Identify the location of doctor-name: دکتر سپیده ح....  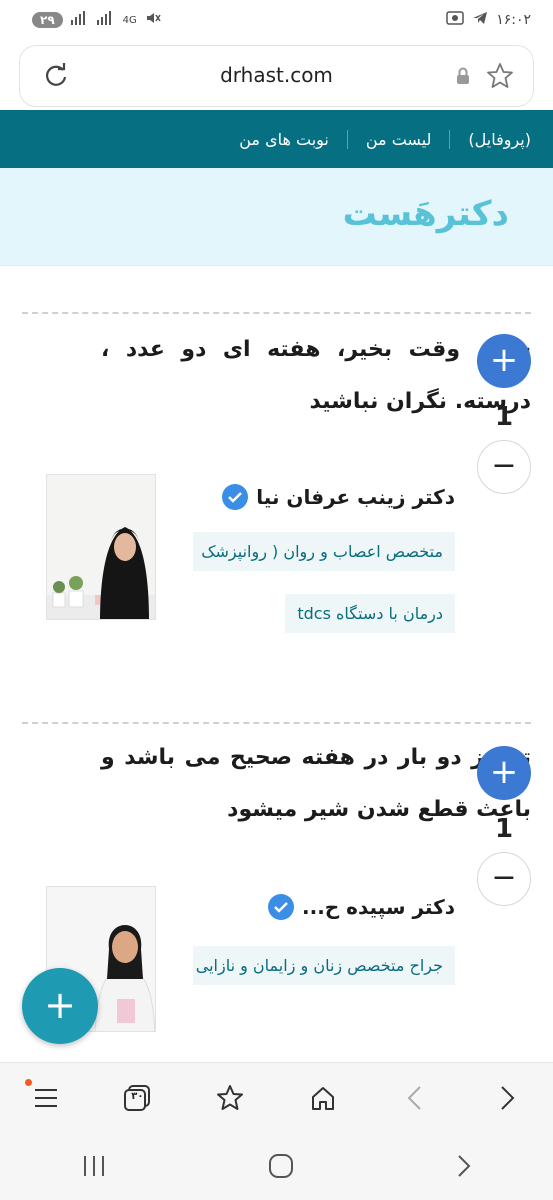
(378, 907).